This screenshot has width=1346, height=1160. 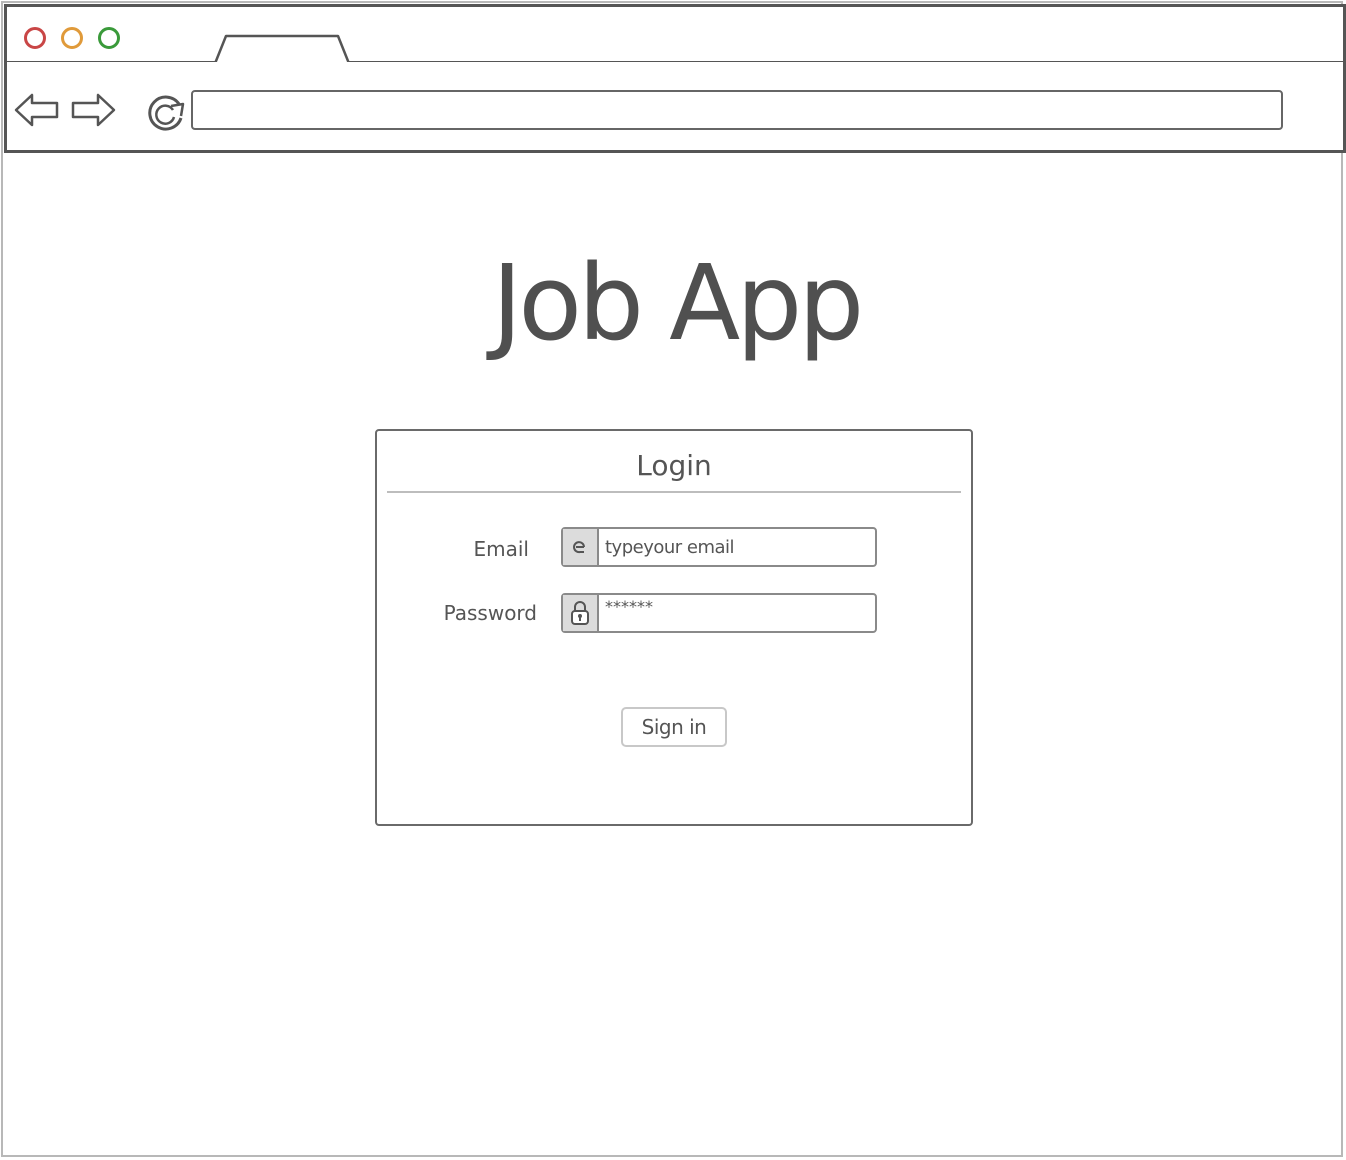 I want to click on arrow-left-icon, so click(x=37, y=110).